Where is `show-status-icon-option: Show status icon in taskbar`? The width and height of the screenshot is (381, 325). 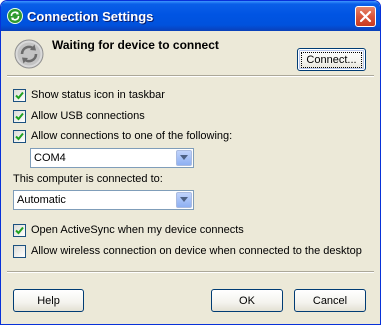 show-status-icon-option: Show status icon in taskbar is located at coordinates (89, 95).